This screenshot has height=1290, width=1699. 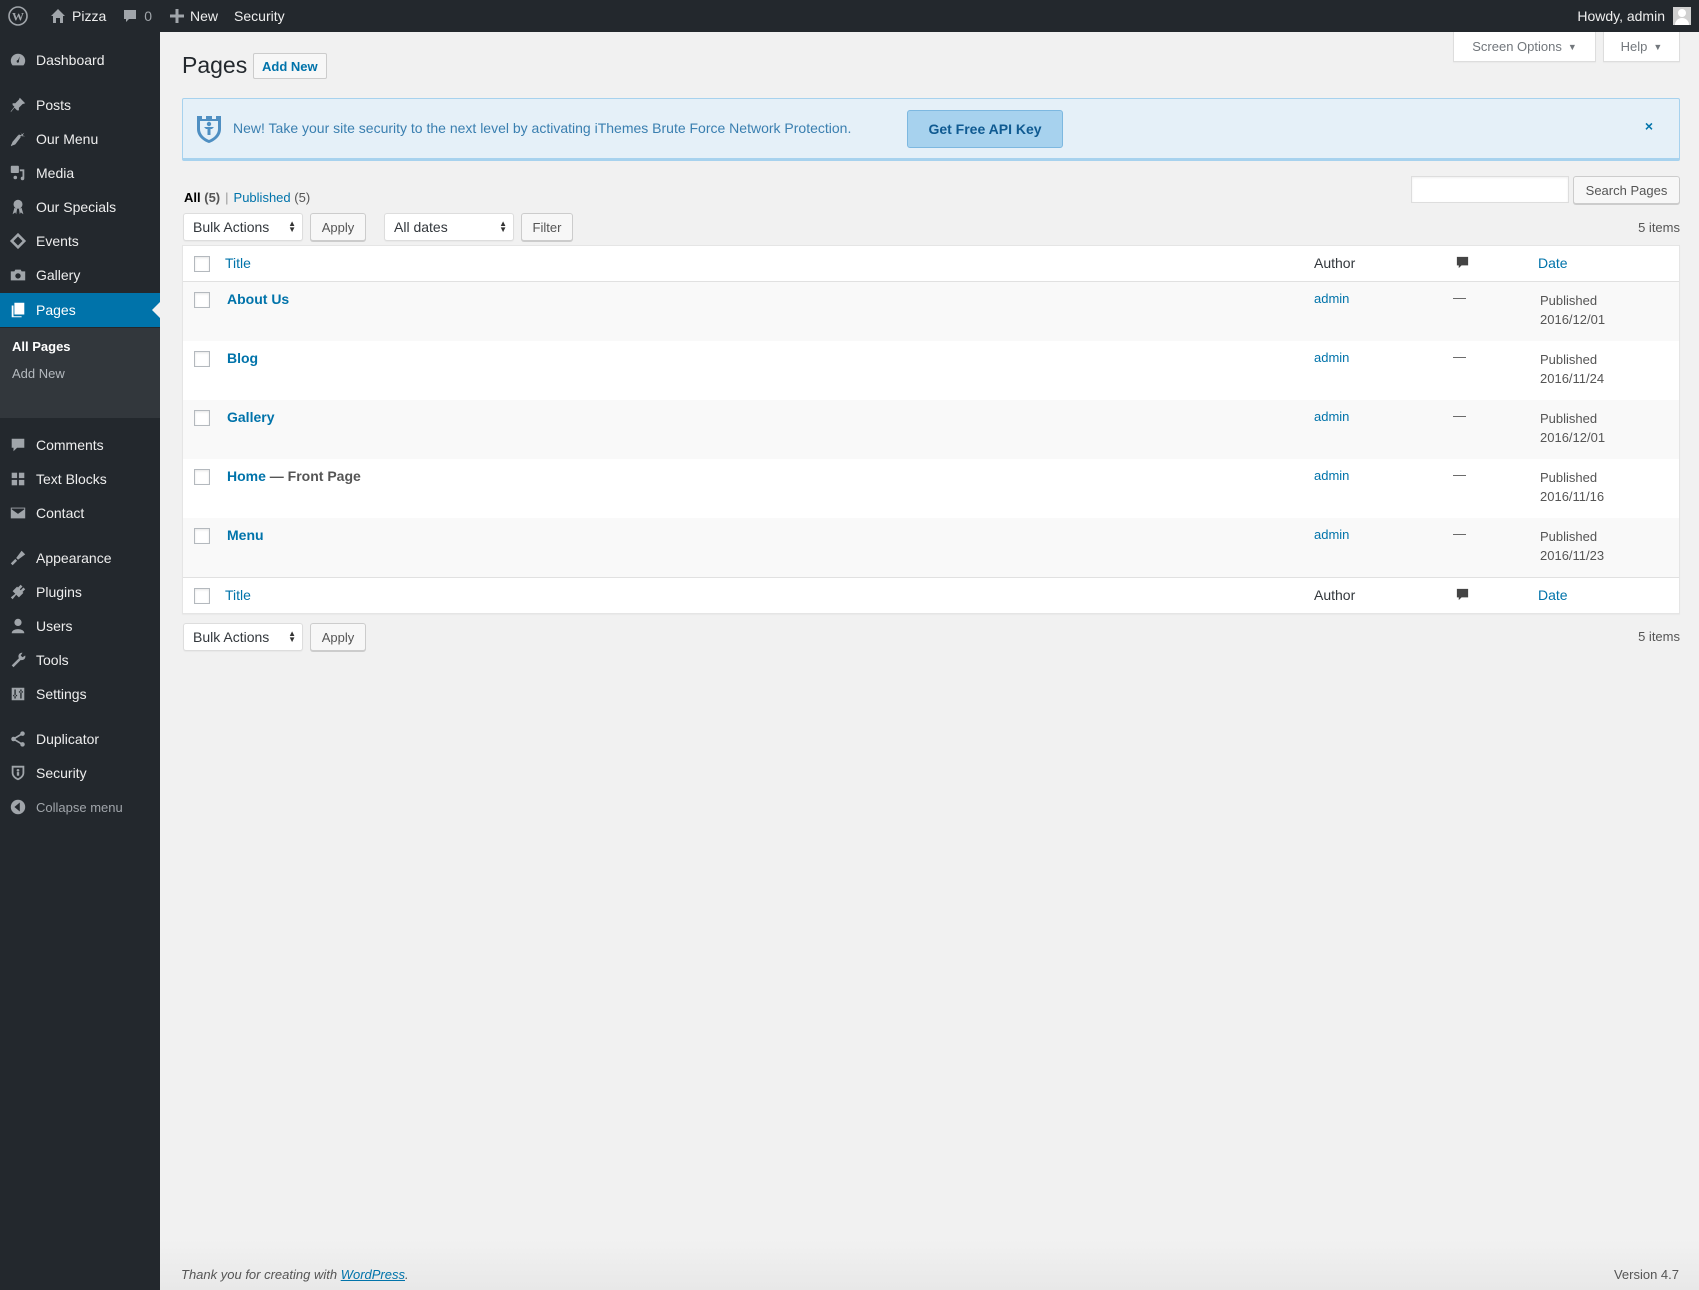 I want to click on site-name-link: Pizza, so click(x=75, y=16).